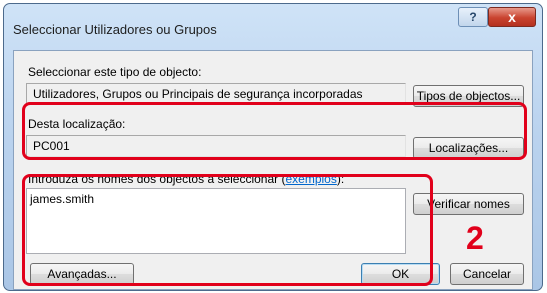  Describe the element at coordinates (400, 274) in the screenshot. I see `ok-button: OK` at that location.